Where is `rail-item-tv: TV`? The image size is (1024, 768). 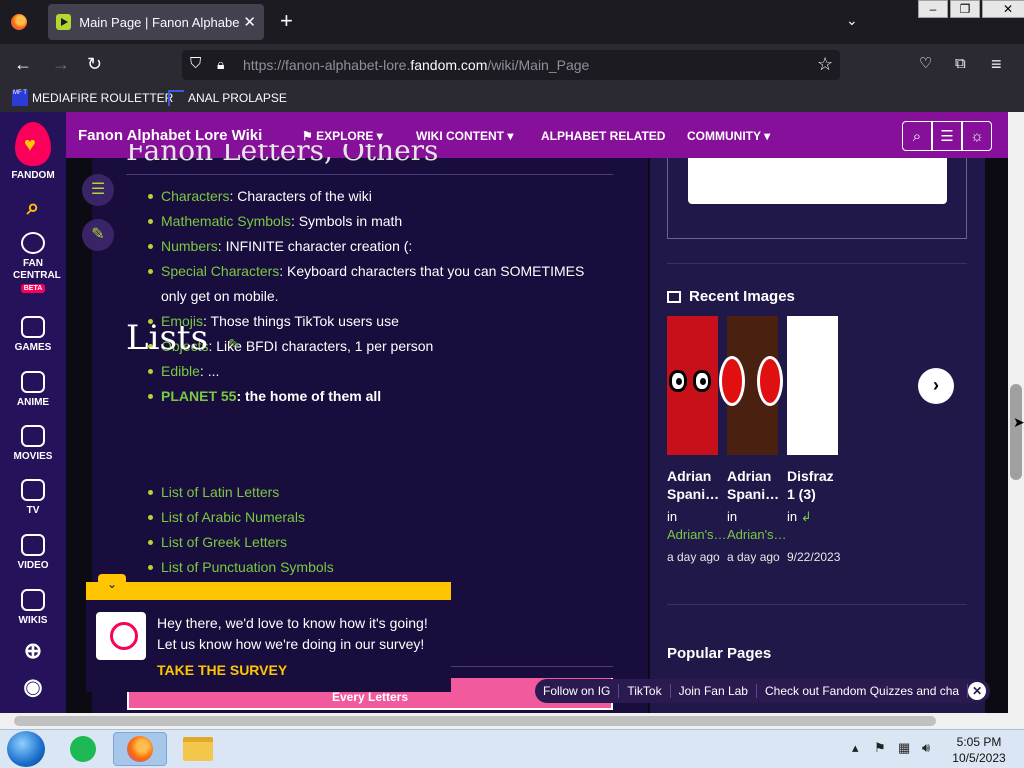
rail-item-tv: TV is located at coordinates (33, 497).